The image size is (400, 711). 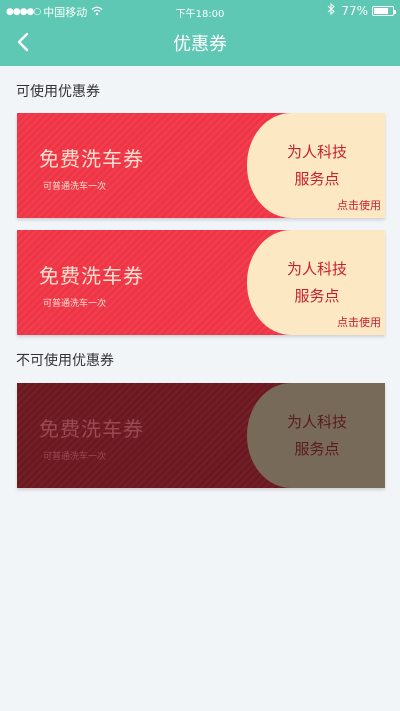 I want to click on status-right: 77%, so click(x=361, y=10).